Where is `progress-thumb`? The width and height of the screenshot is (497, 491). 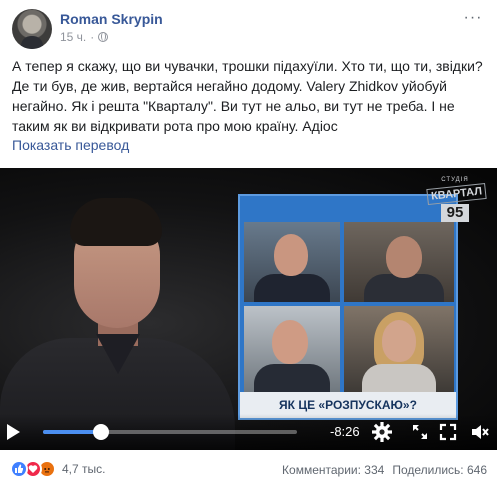 progress-thumb is located at coordinates (101, 432).